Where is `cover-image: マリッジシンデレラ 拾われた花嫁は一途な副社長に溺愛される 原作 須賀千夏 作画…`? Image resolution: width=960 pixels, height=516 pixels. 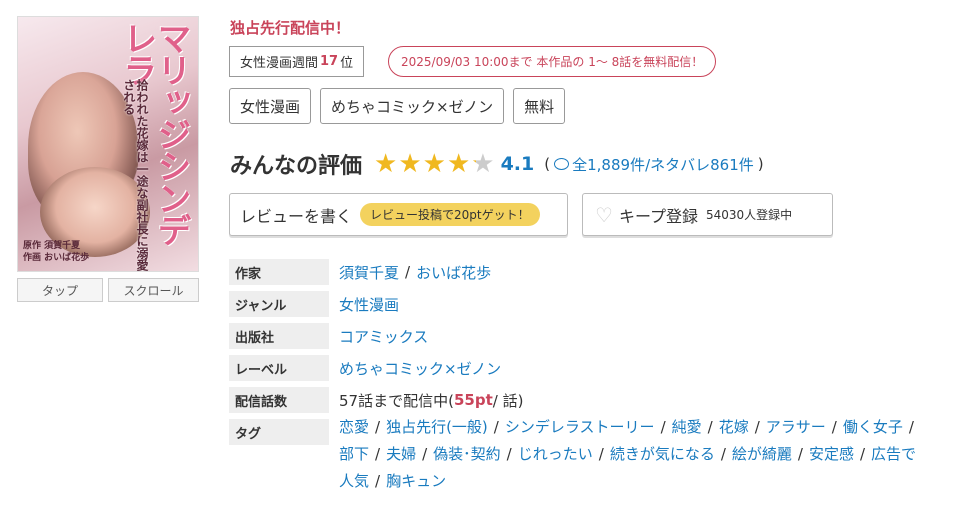 cover-image: マリッジシンデレラ 拾われた花嫁は一途な副社長に溺愛される 原作 須賀千夏 作画… is located at coordinates (108, 144).